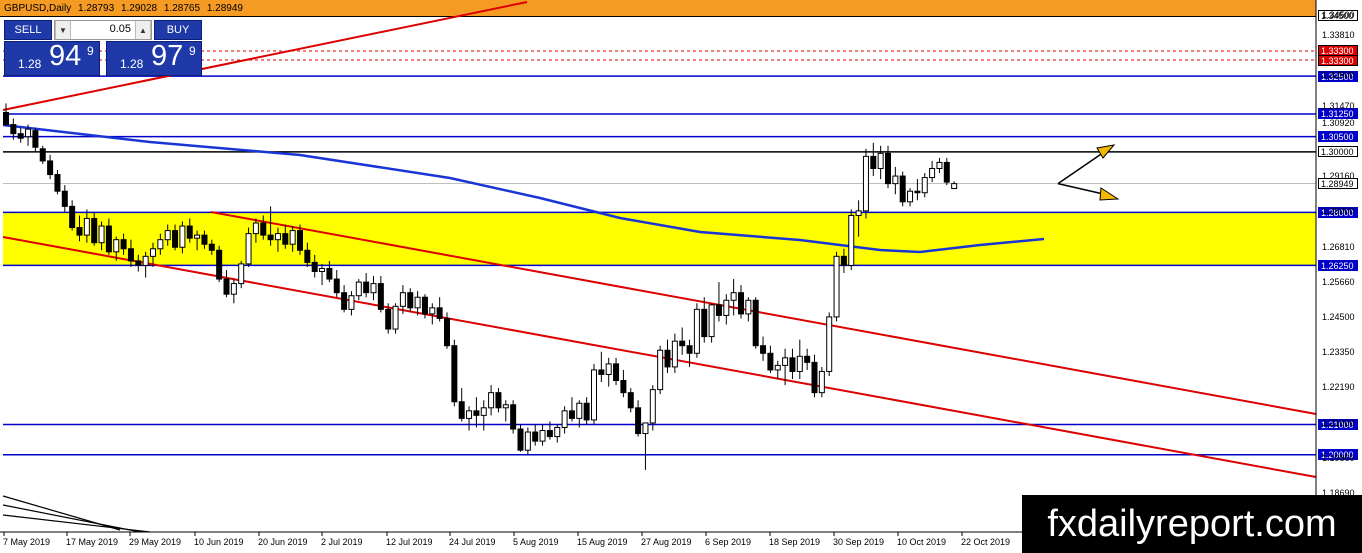  What do you see at coordinates (1338, 265) in the screenshot?
I see `level-price-label: 1.26250` at bounding box center [1338, 265].